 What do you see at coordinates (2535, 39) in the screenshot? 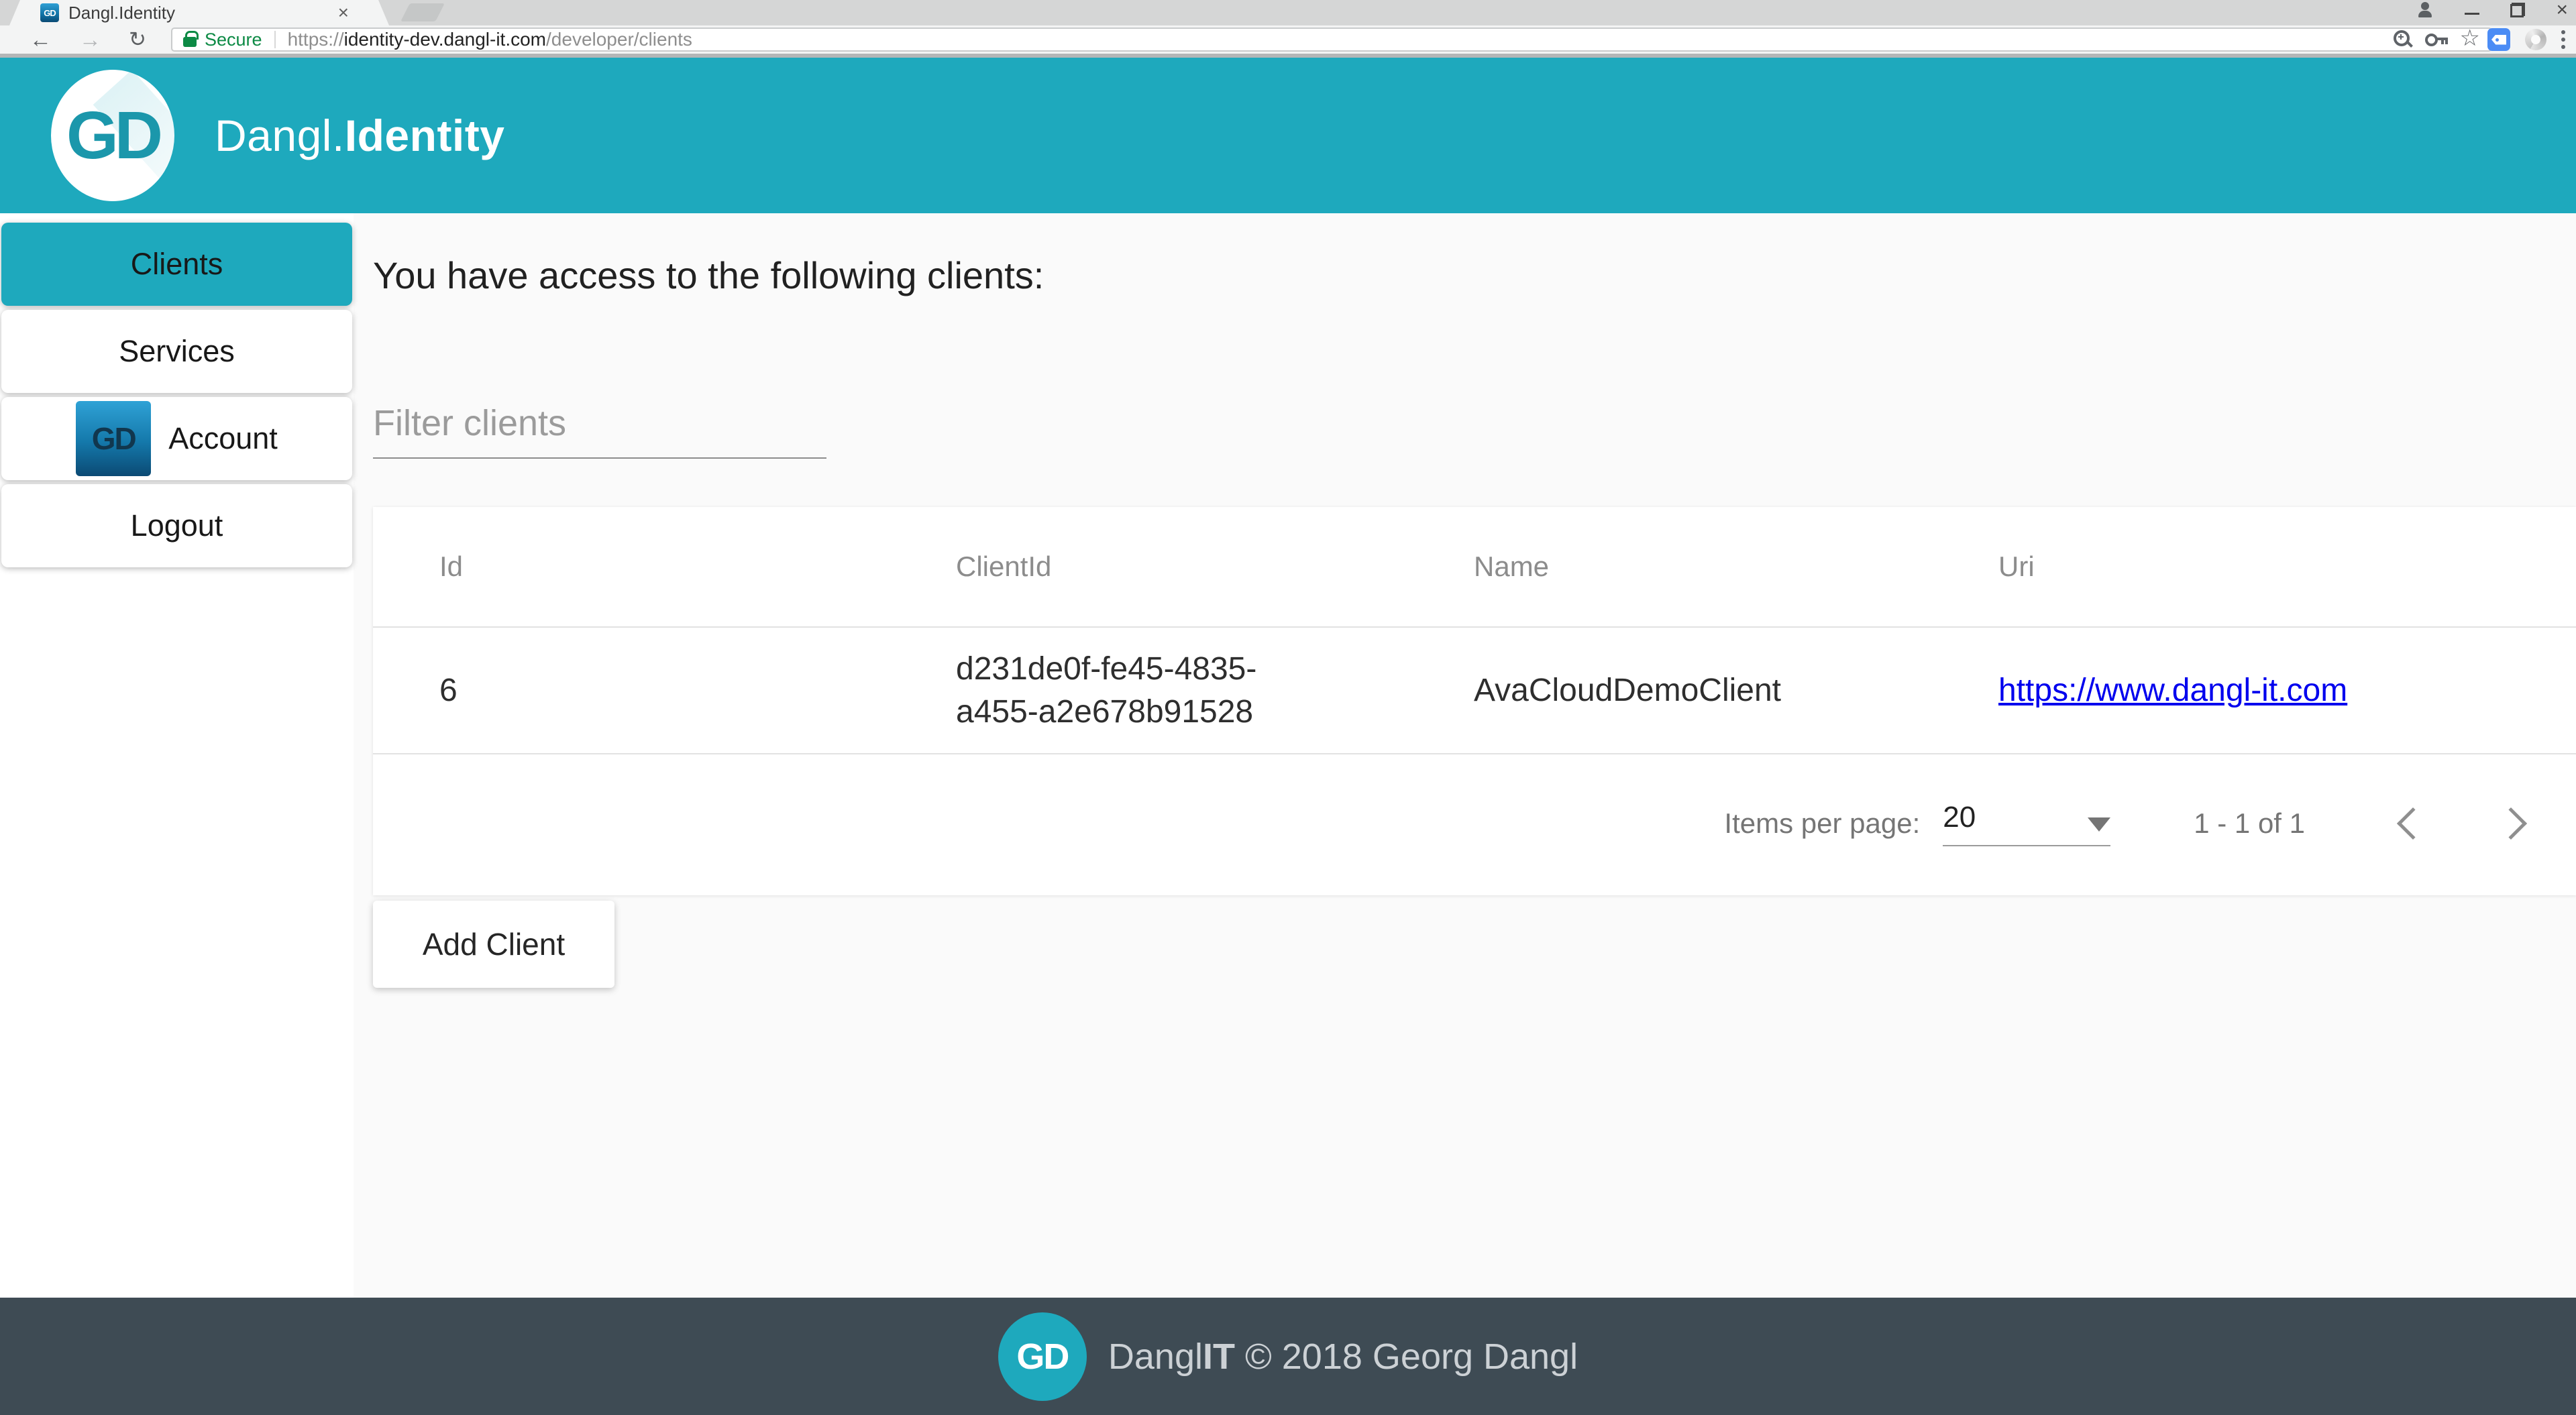
I see `swirl-extension-icon` at bounding box center [2535, 39].